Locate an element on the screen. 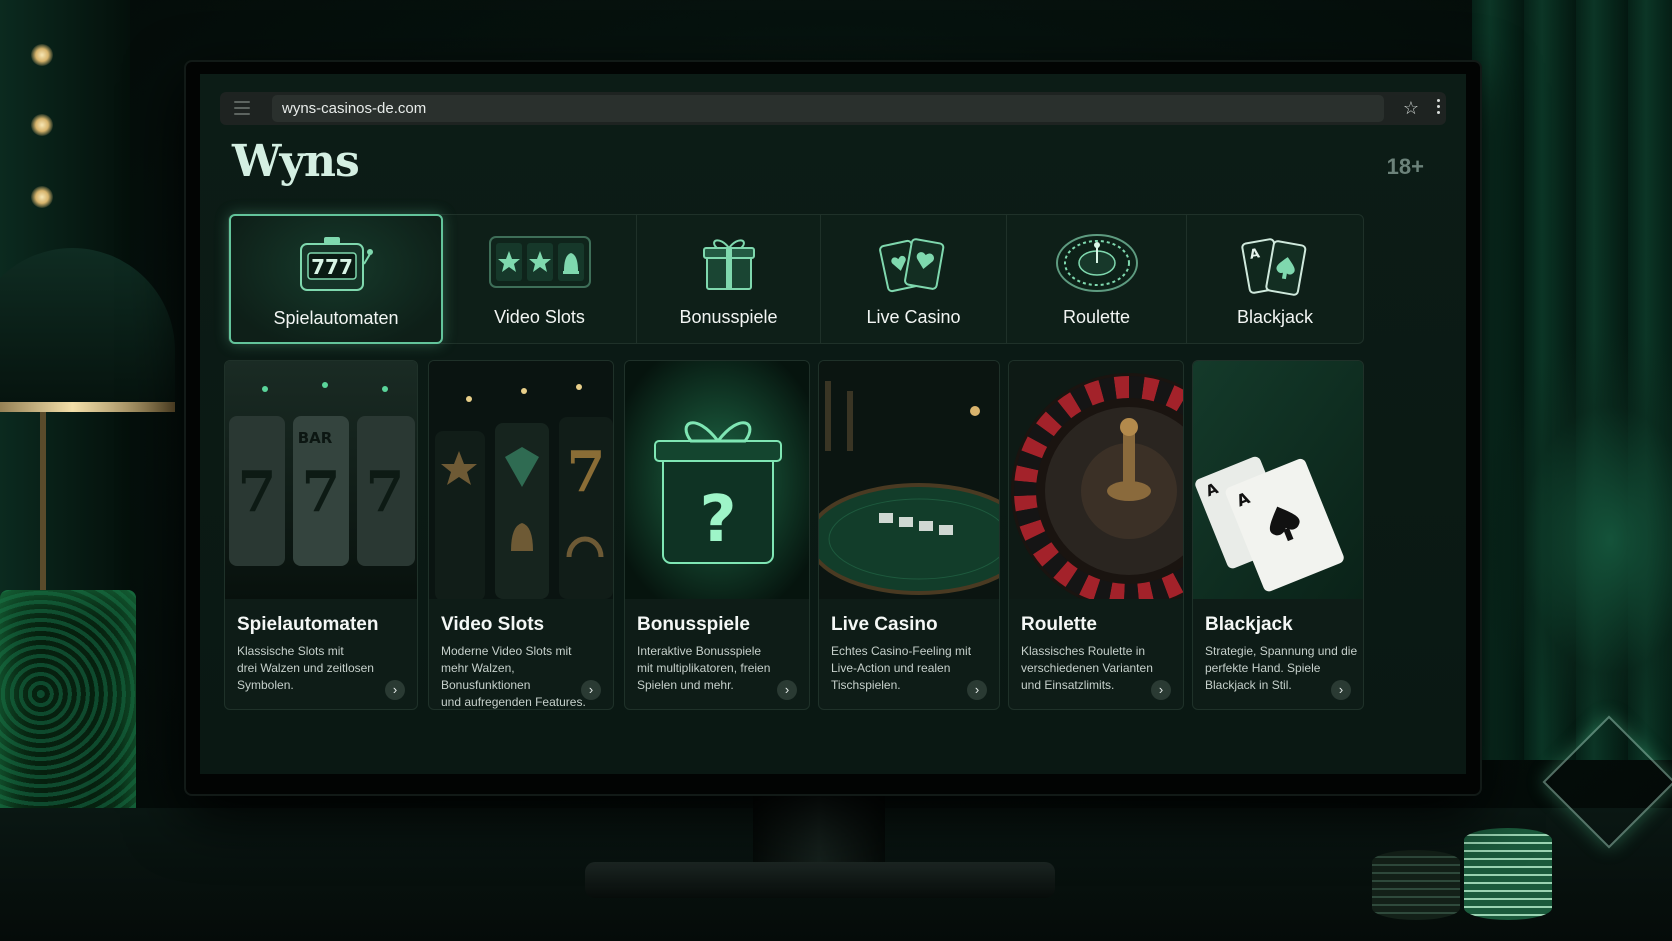 Image resolution: width=1672 pixels, height=941 pixels. age-restriction-badge: 18+ is located at coordinates (1405, 166).